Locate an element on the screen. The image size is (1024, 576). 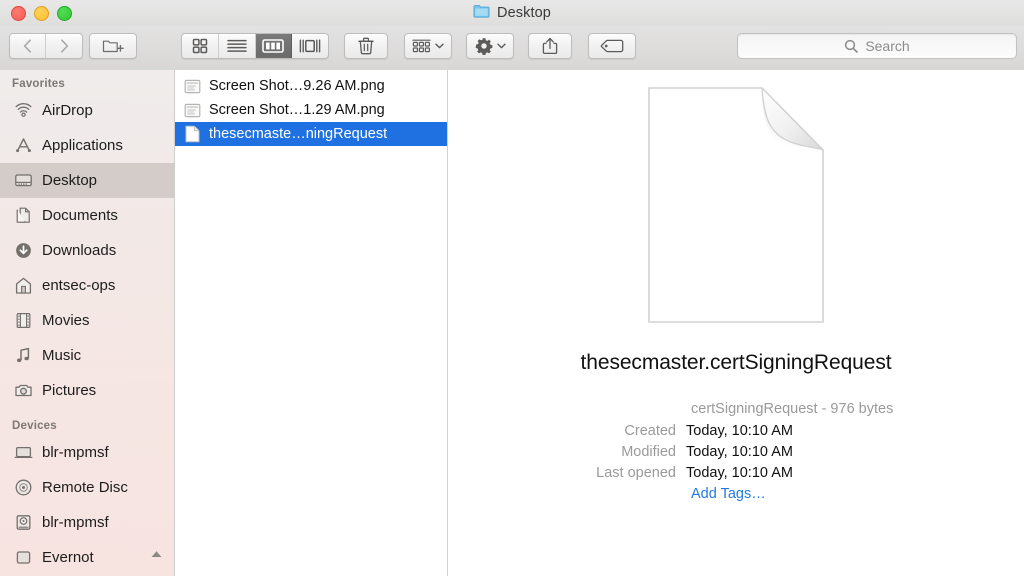
toolbar: Search is located at coordinates (512, 48).